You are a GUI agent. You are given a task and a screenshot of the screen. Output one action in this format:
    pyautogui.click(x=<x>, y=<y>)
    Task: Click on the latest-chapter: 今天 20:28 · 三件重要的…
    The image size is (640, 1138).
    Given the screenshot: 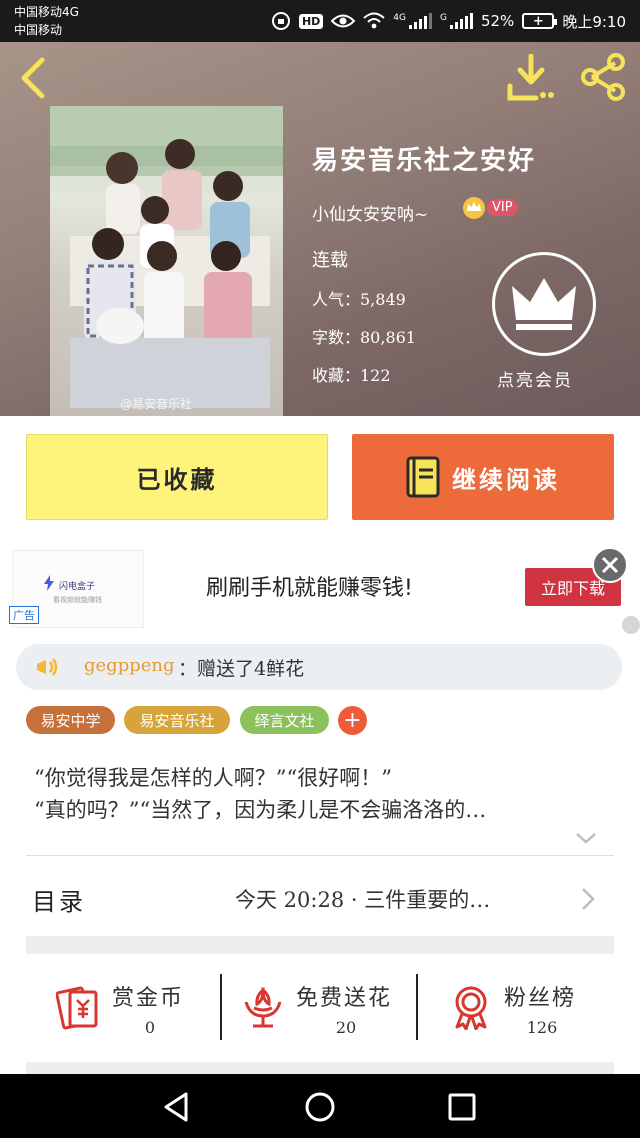 What is the action you would take?
    pyautogui.click(x=362, y=899)
    